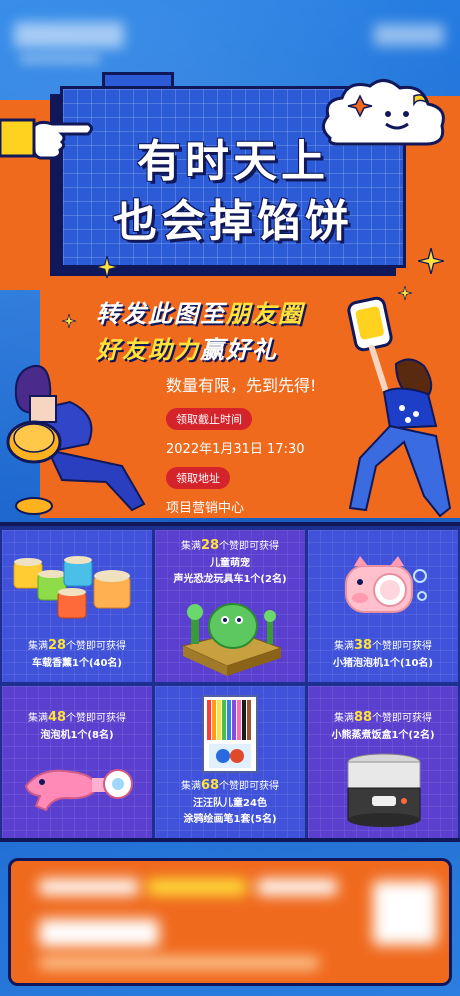  What do you see at coordinates (230, 785) in the screenshot?
I see `prize-condition: 集满68个赞即可获得` at bounding box center [230, 785].